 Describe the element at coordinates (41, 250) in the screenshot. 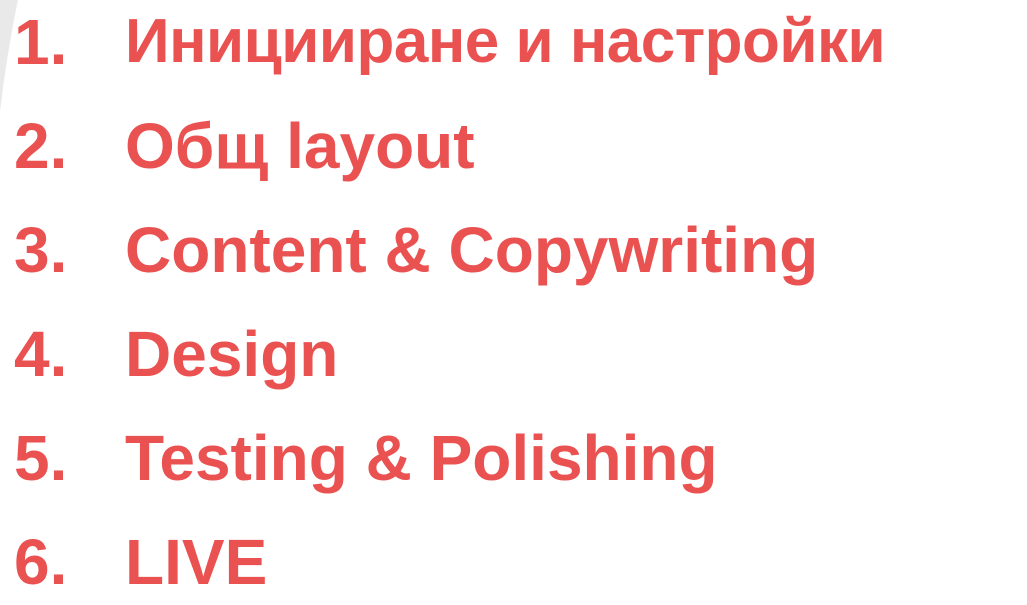

I see `list-item-number: 3.` at that location.